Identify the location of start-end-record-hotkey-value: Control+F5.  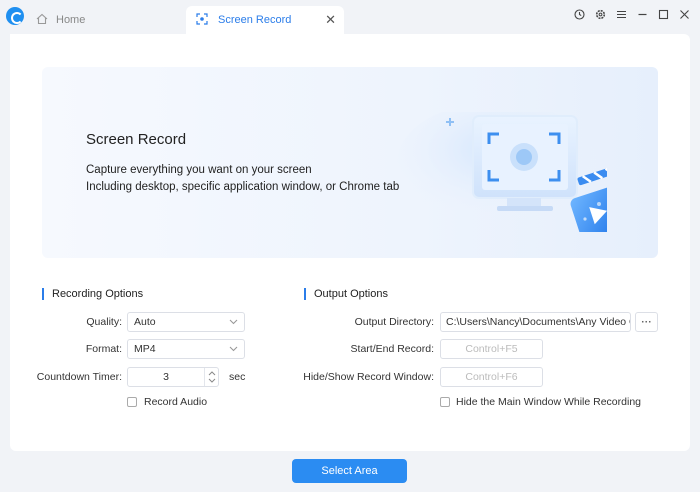
(491, 349).